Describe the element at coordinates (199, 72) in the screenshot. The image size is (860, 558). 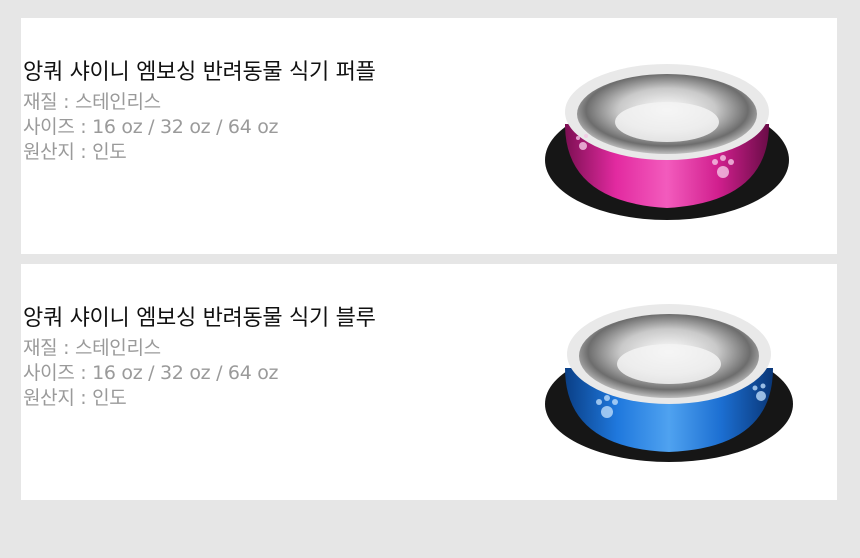
I see `product-title: 앙쿼 샤이니 엠보싱 반려동물 식기 퍼플` at that location.